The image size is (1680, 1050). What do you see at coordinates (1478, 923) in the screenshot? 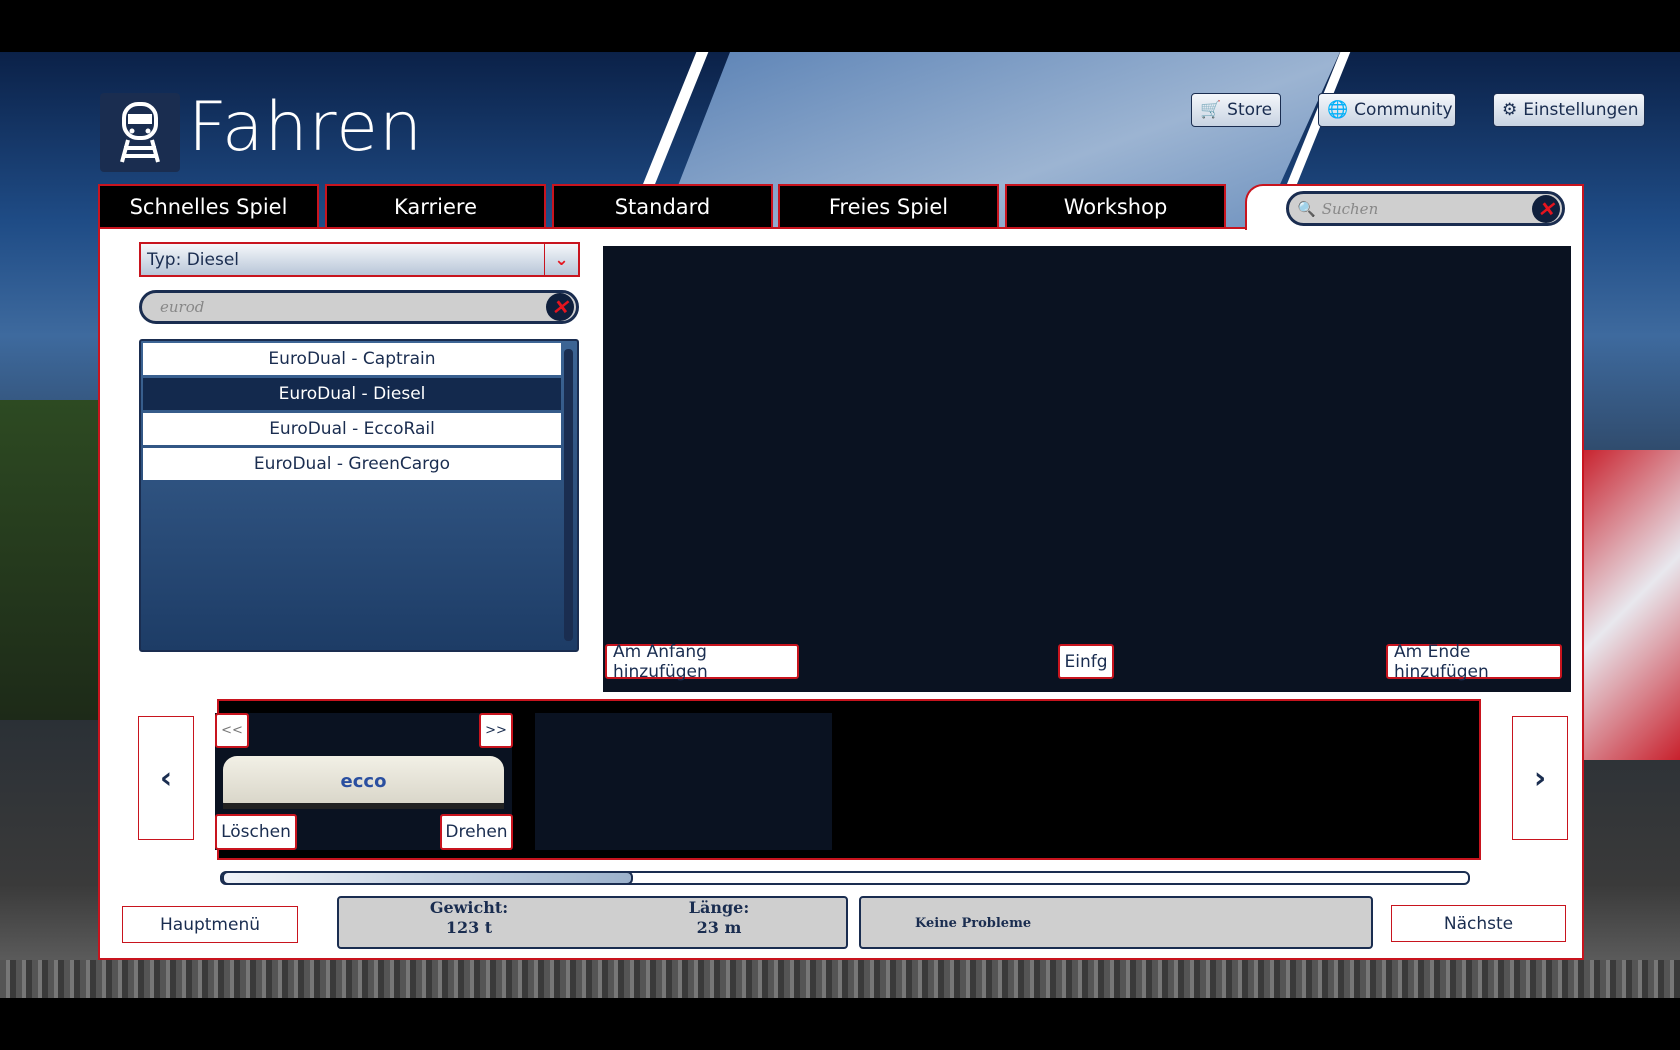
I see `next-button: Nächste` at bounding box center [1478, 923].